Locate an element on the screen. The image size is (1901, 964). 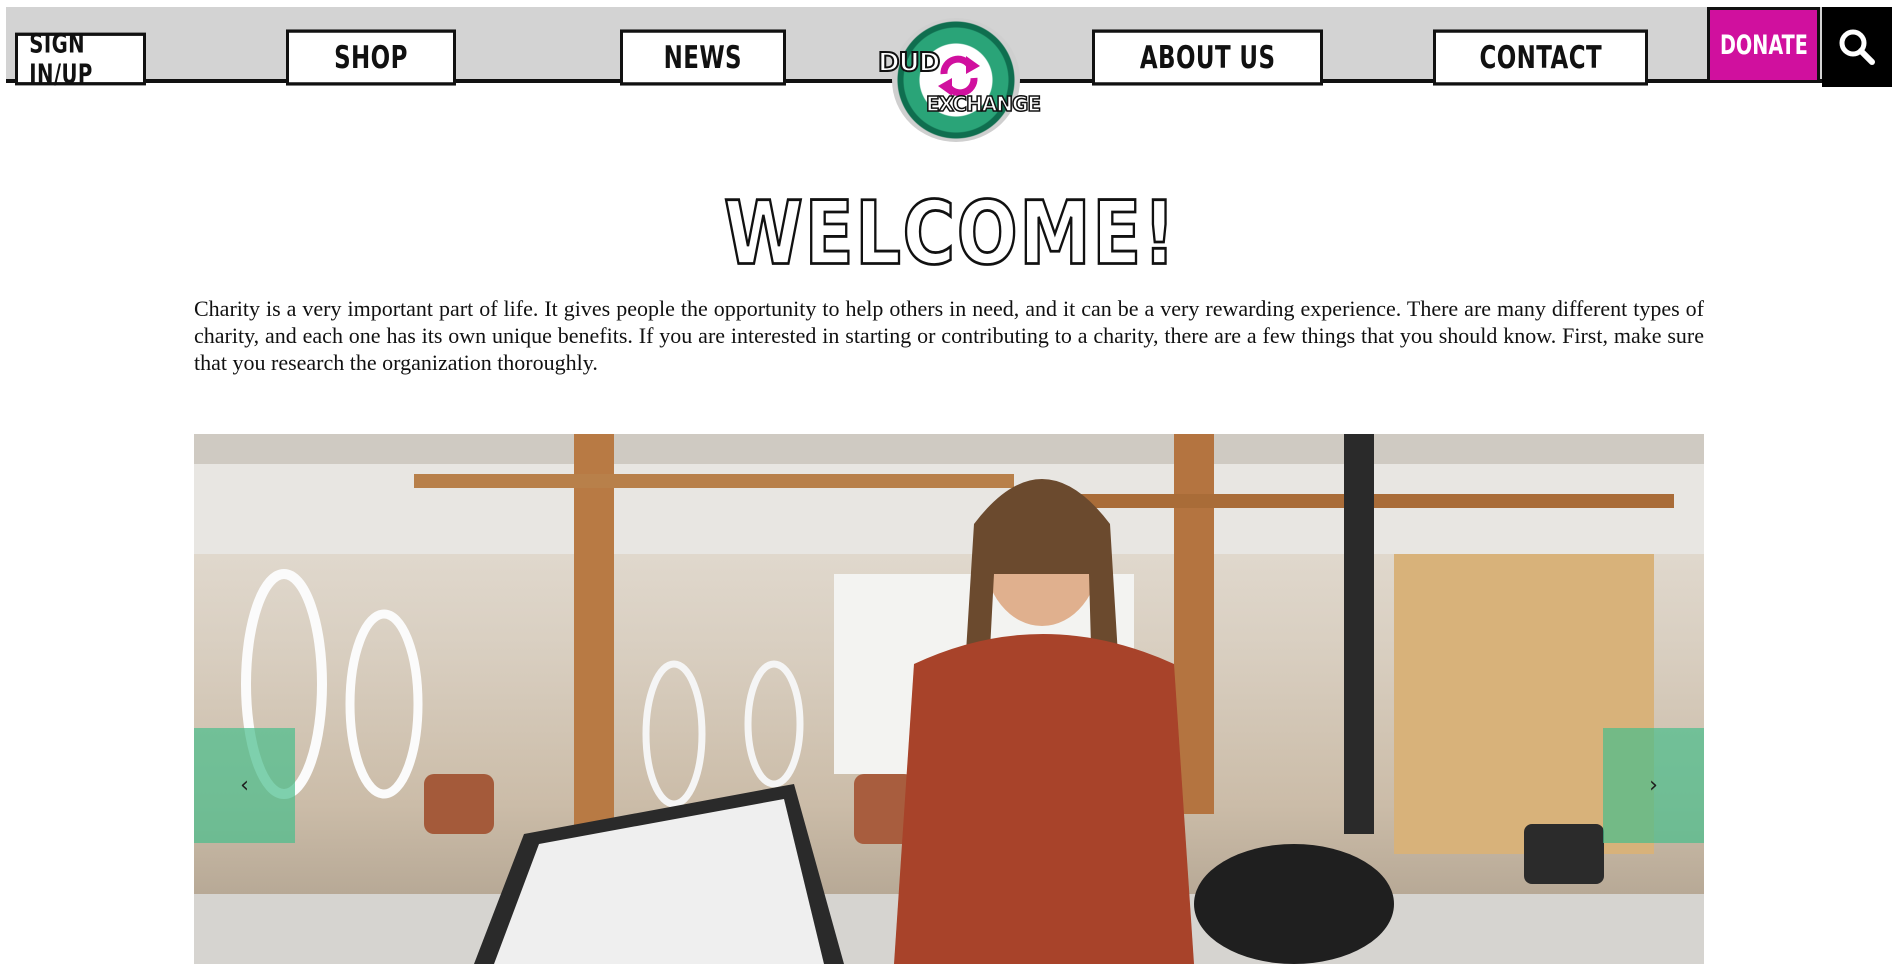
donate-button: DONATE is located at coordinates (1763, 45).